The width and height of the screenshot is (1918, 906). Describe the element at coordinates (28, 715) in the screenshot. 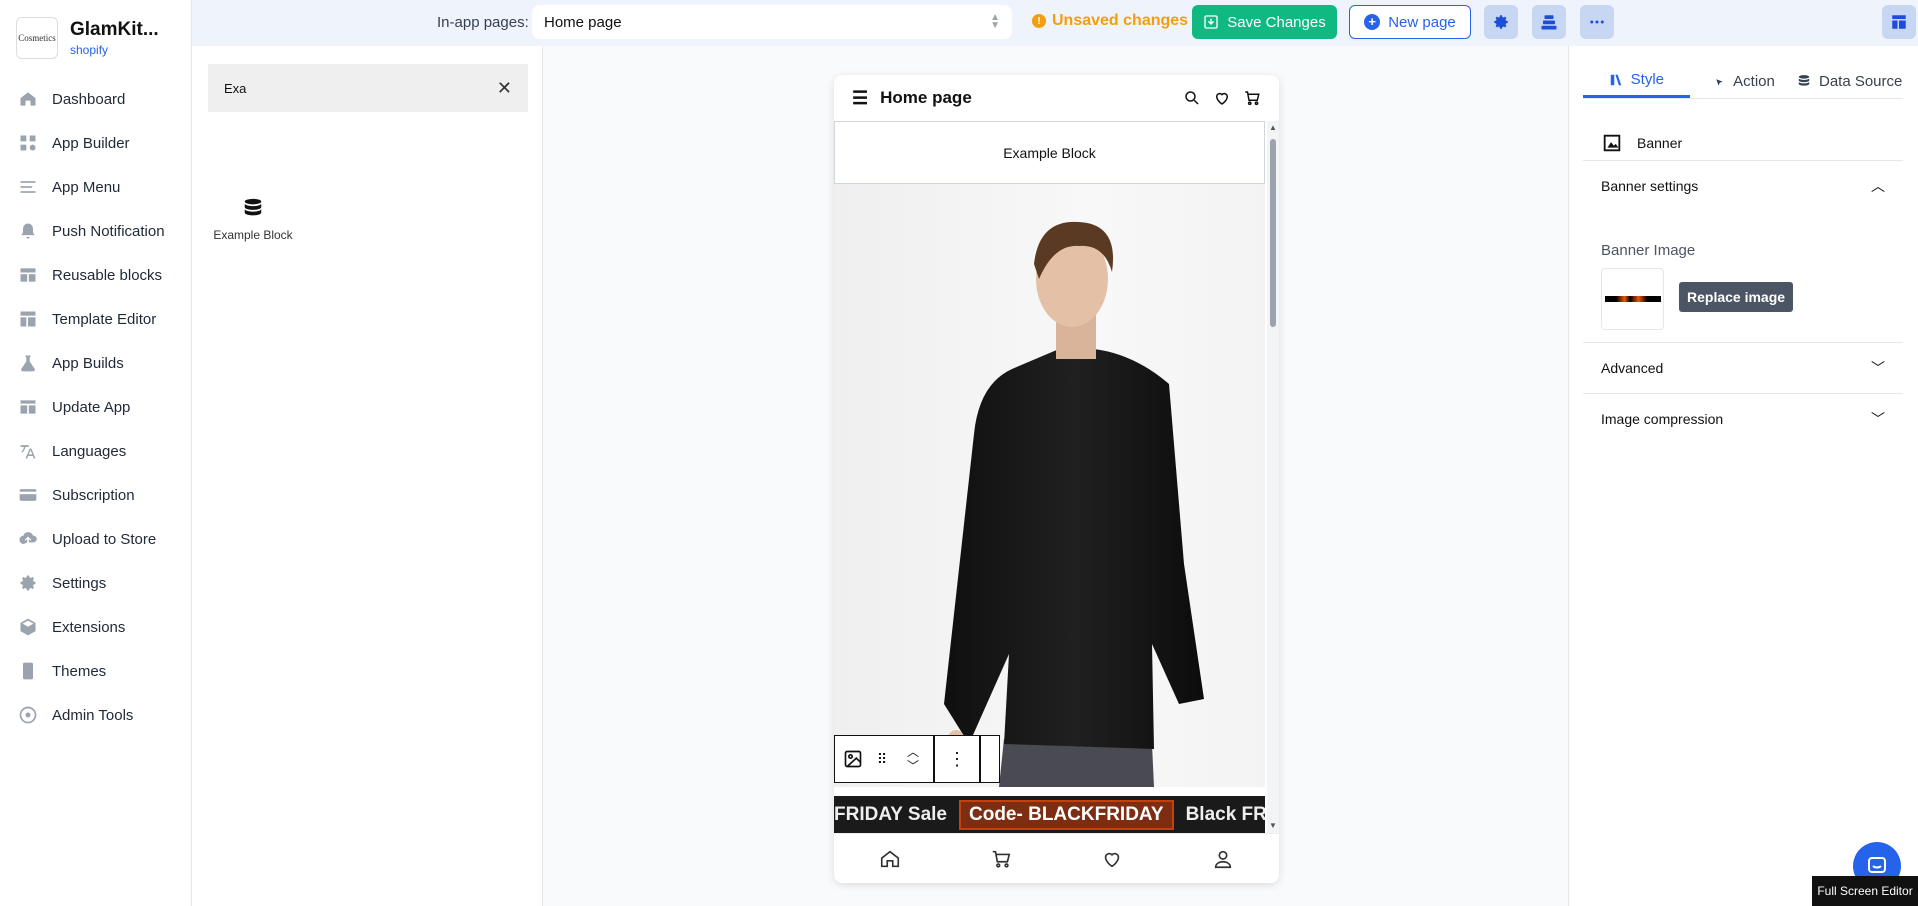

I see `admin-icon` at that location.